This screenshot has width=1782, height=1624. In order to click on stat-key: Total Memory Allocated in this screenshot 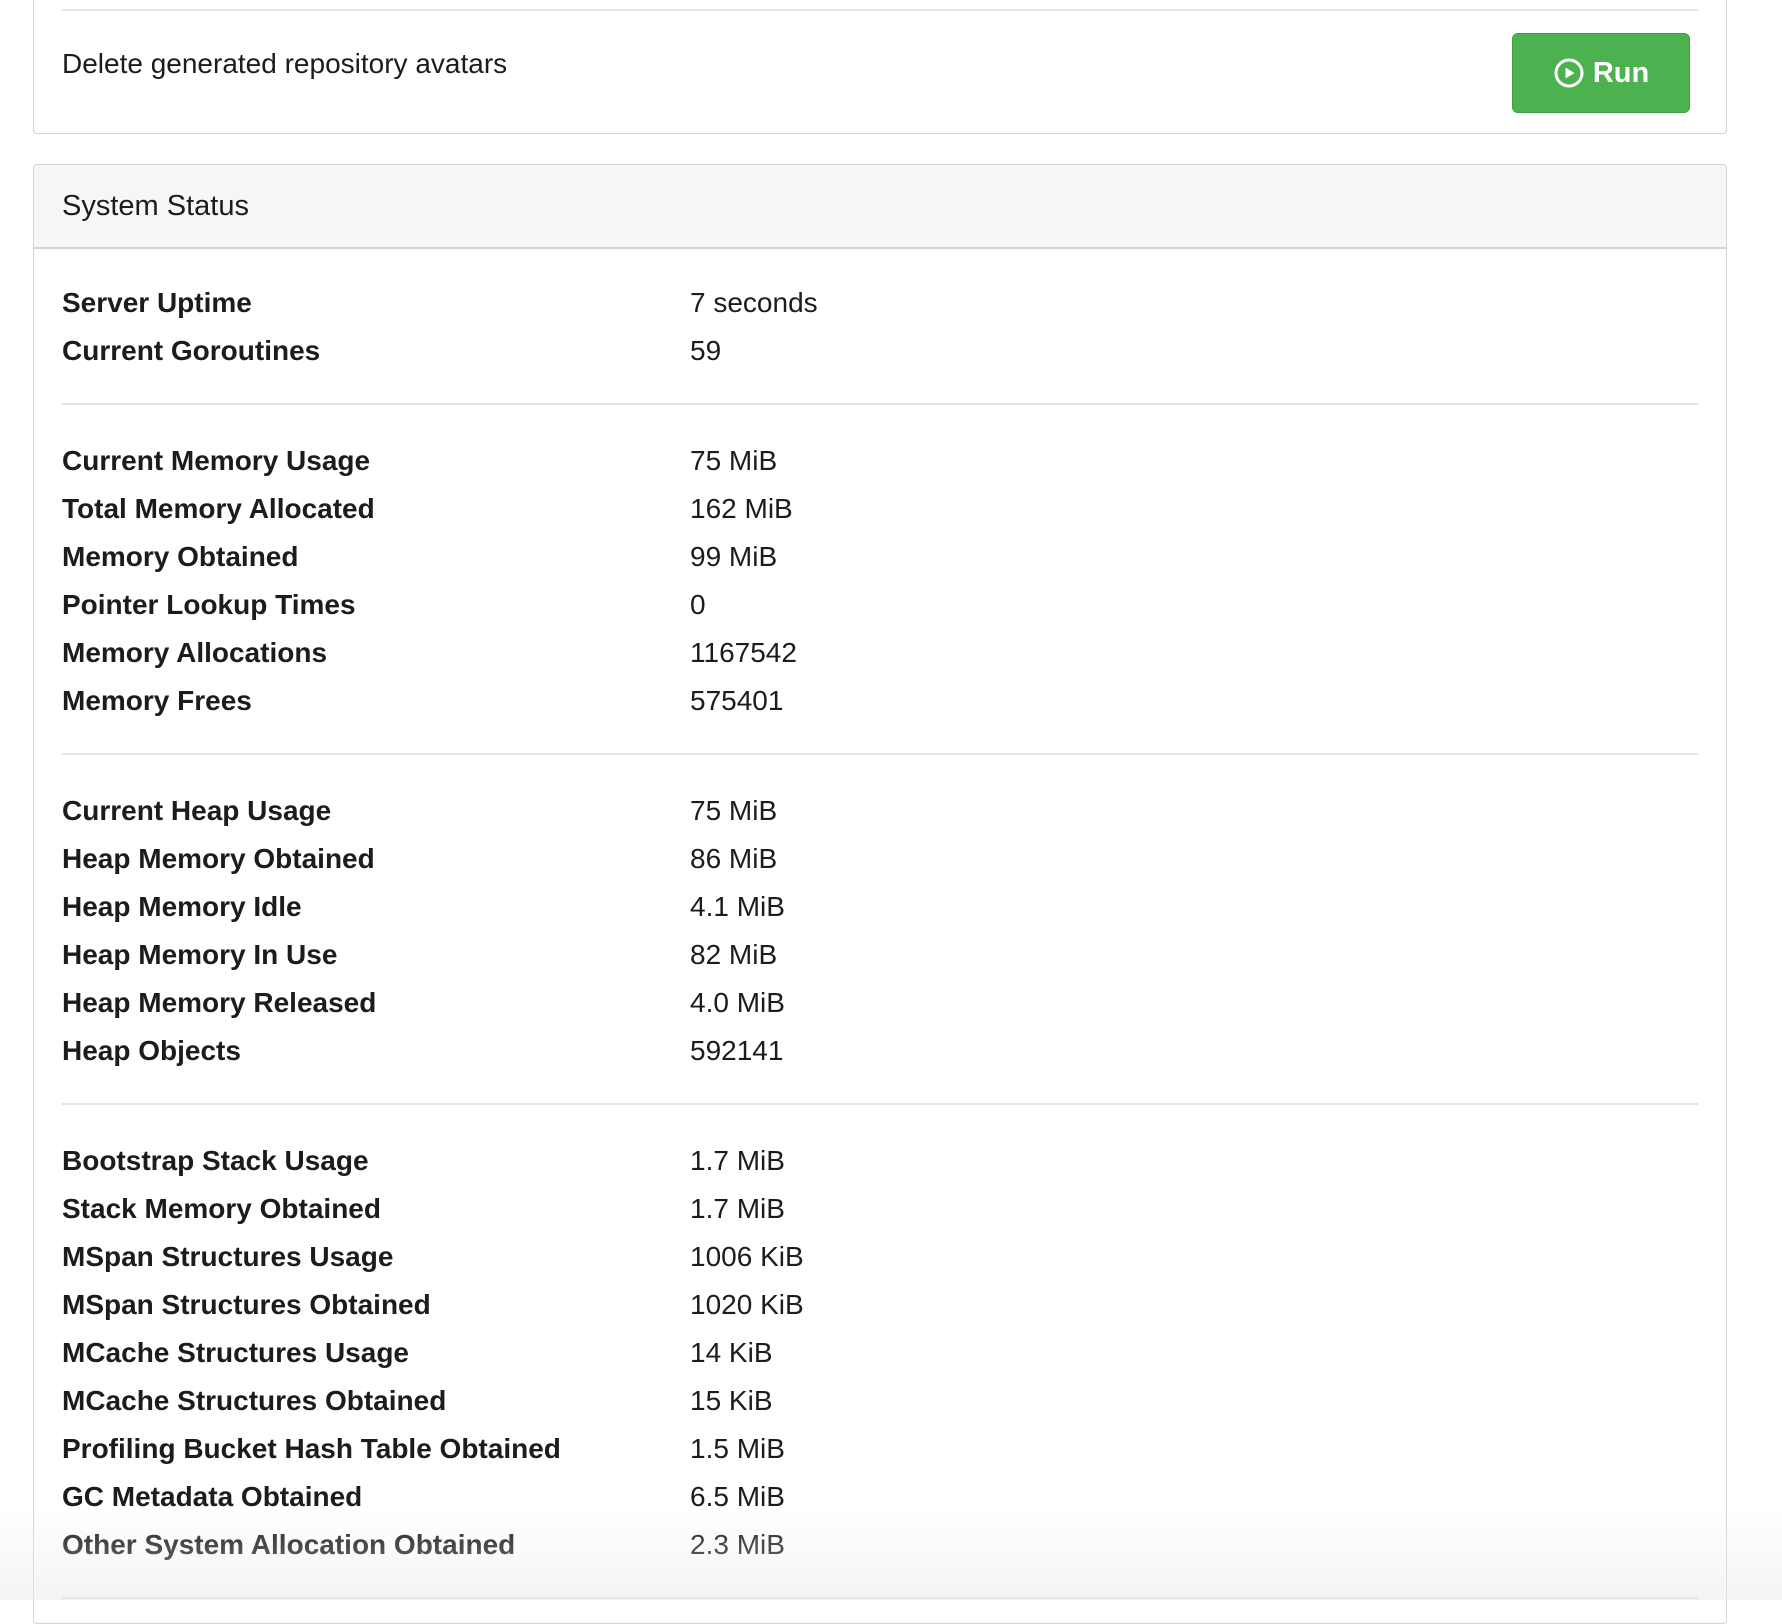, I will do `click(218, 508)`.